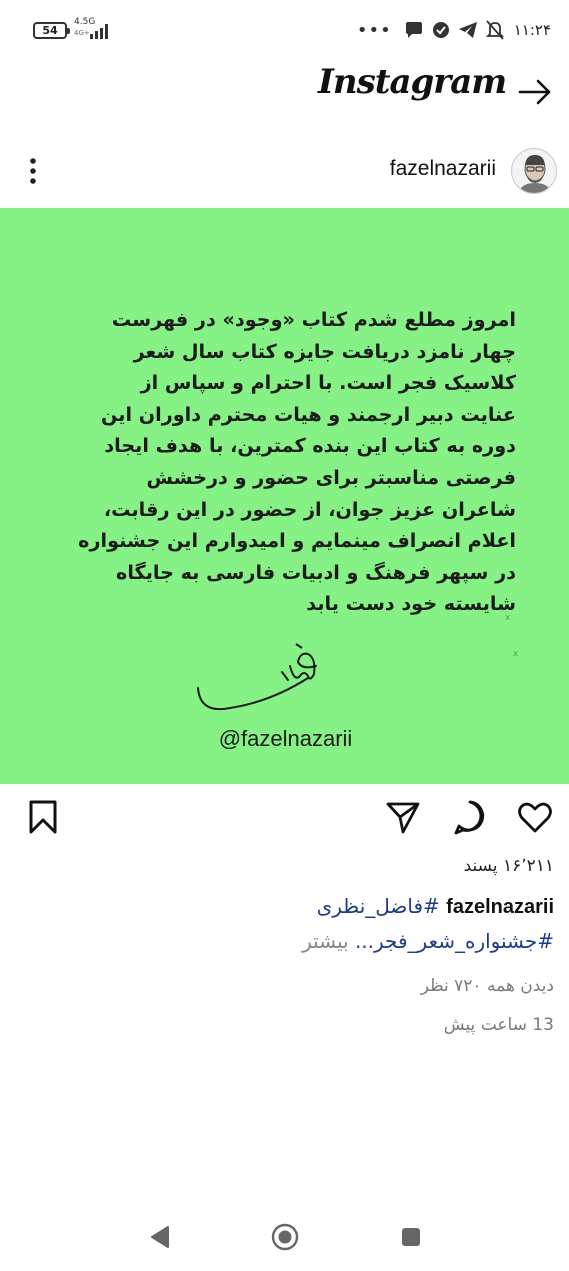  Describe the element at coordinates (161, 1237) in the screenshot. I see `back-icon` at that location.